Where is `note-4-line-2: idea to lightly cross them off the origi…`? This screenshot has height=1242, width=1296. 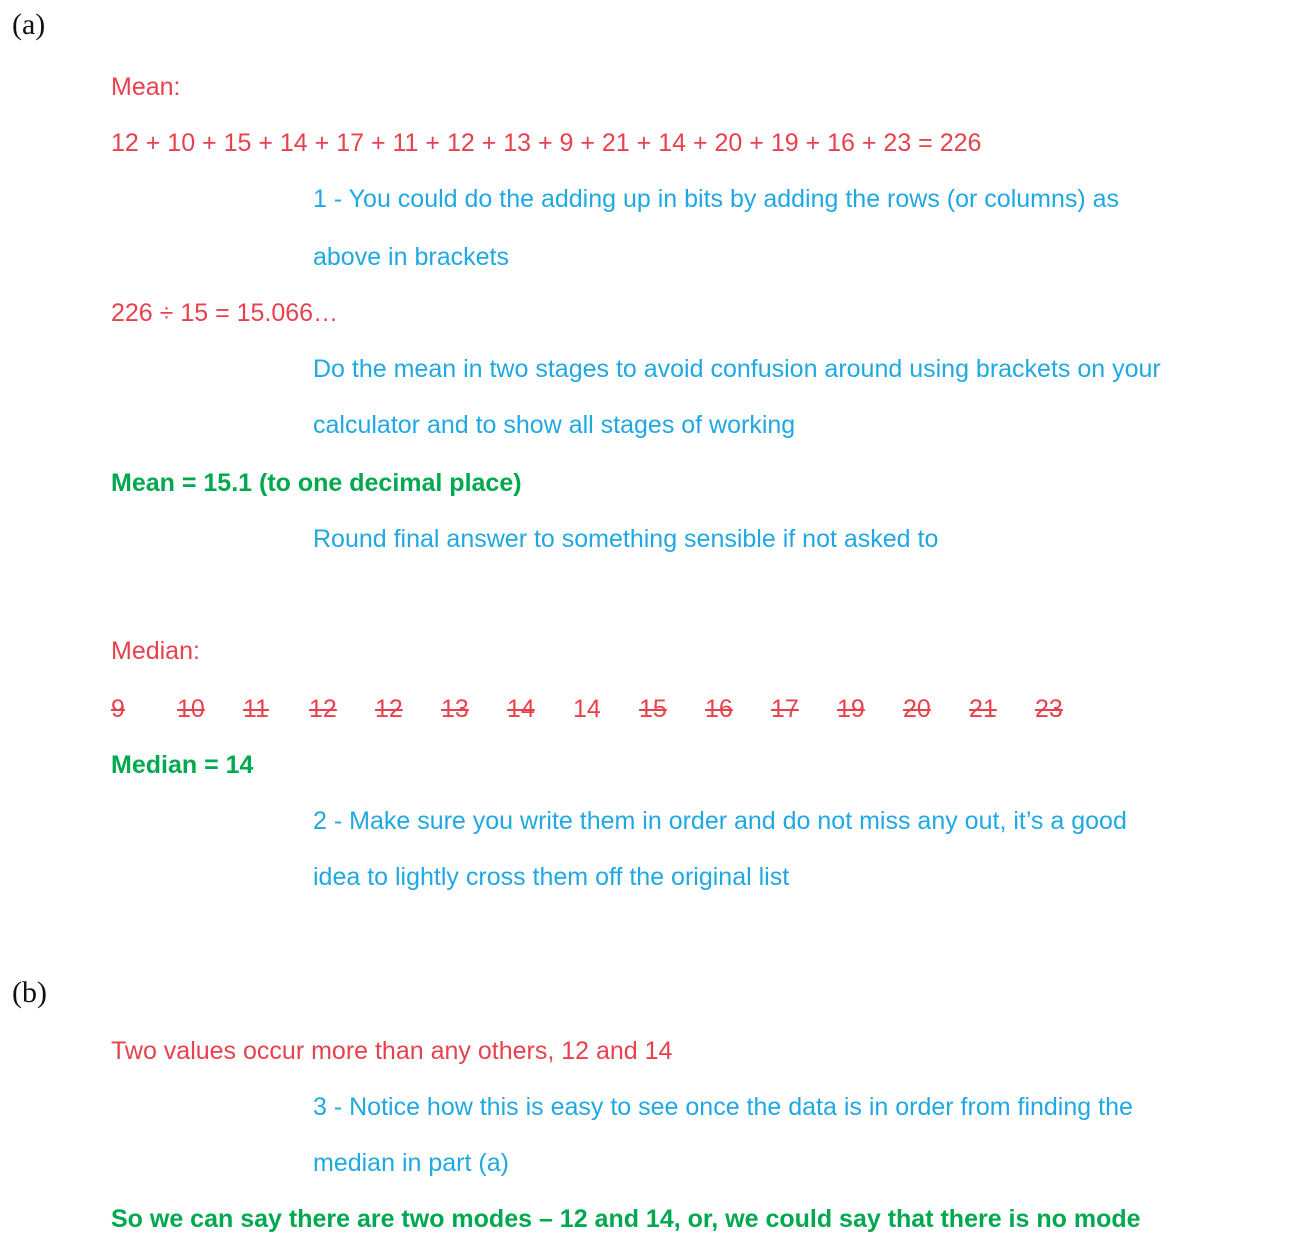 note-4-line-2: idea to lightly cross them off the origi… is located at coordinates (551, 877).